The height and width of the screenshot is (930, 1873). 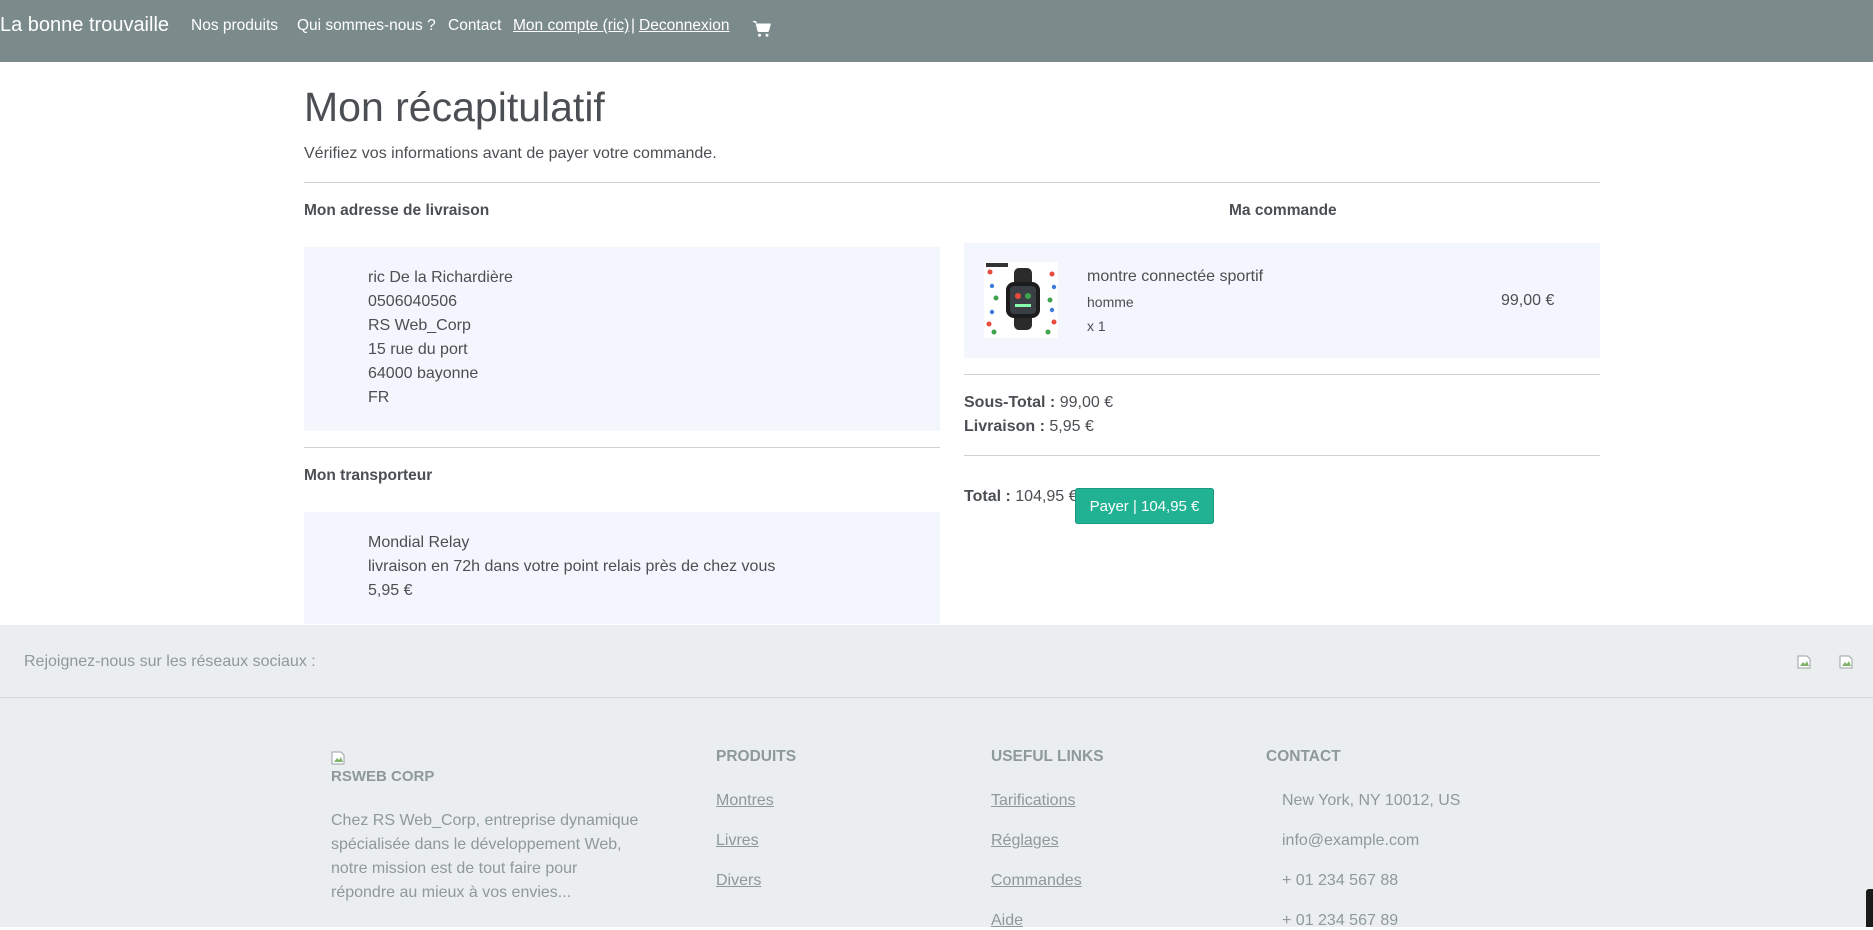 I want to click on product-image, so click(x=1021, y=300).